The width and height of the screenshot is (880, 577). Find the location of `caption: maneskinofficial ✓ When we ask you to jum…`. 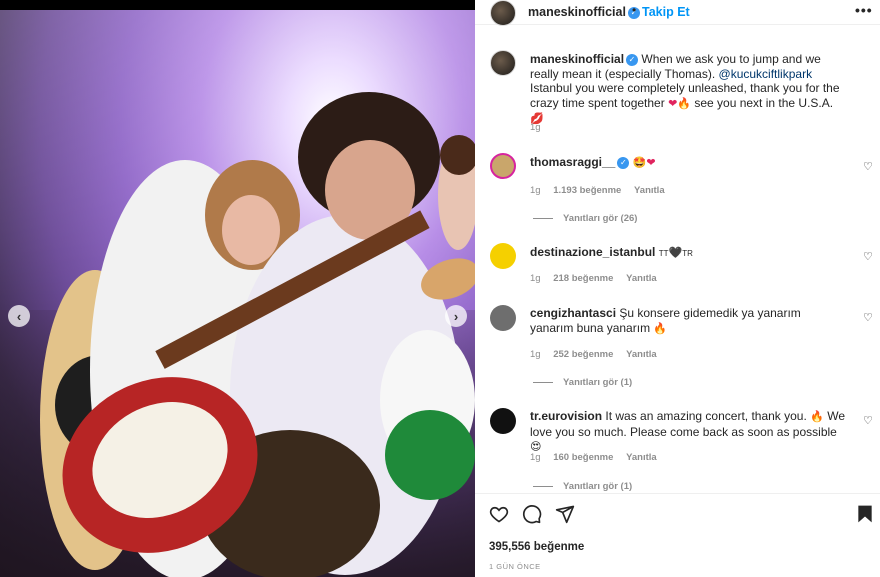

caption: maneskinofficial ✓ When we ask you to jum… is located at coordinates (687, 89).